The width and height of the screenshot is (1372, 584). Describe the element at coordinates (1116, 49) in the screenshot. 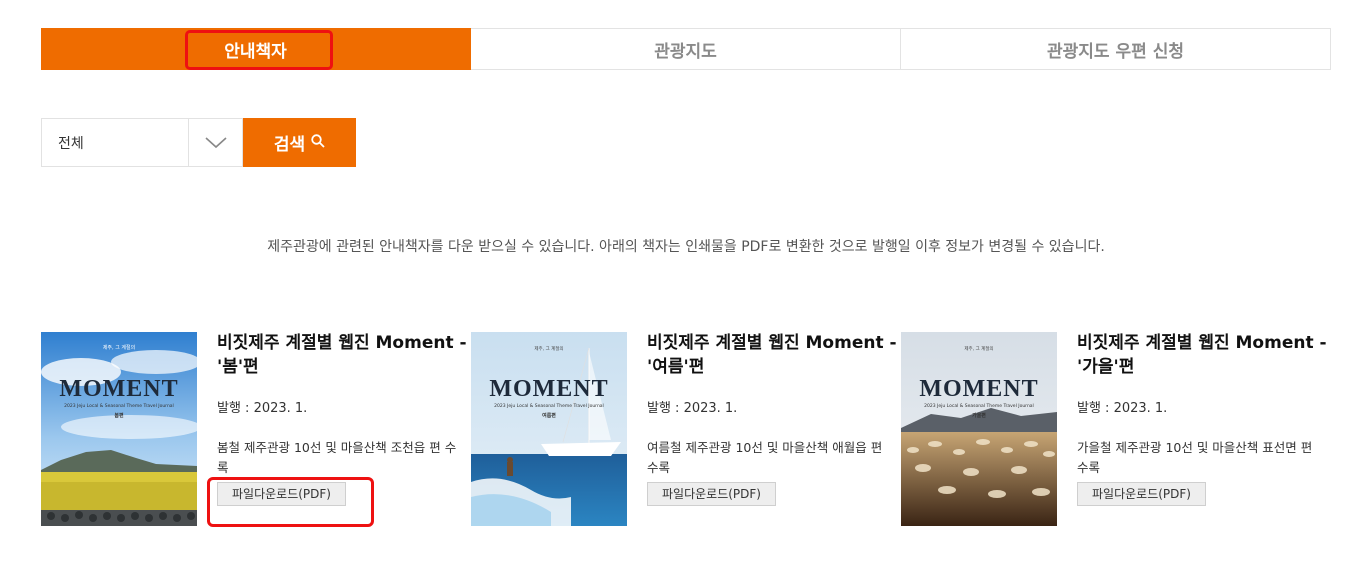

I see `tab-map-mail-request: 관광지도 우편 신청` at that location.